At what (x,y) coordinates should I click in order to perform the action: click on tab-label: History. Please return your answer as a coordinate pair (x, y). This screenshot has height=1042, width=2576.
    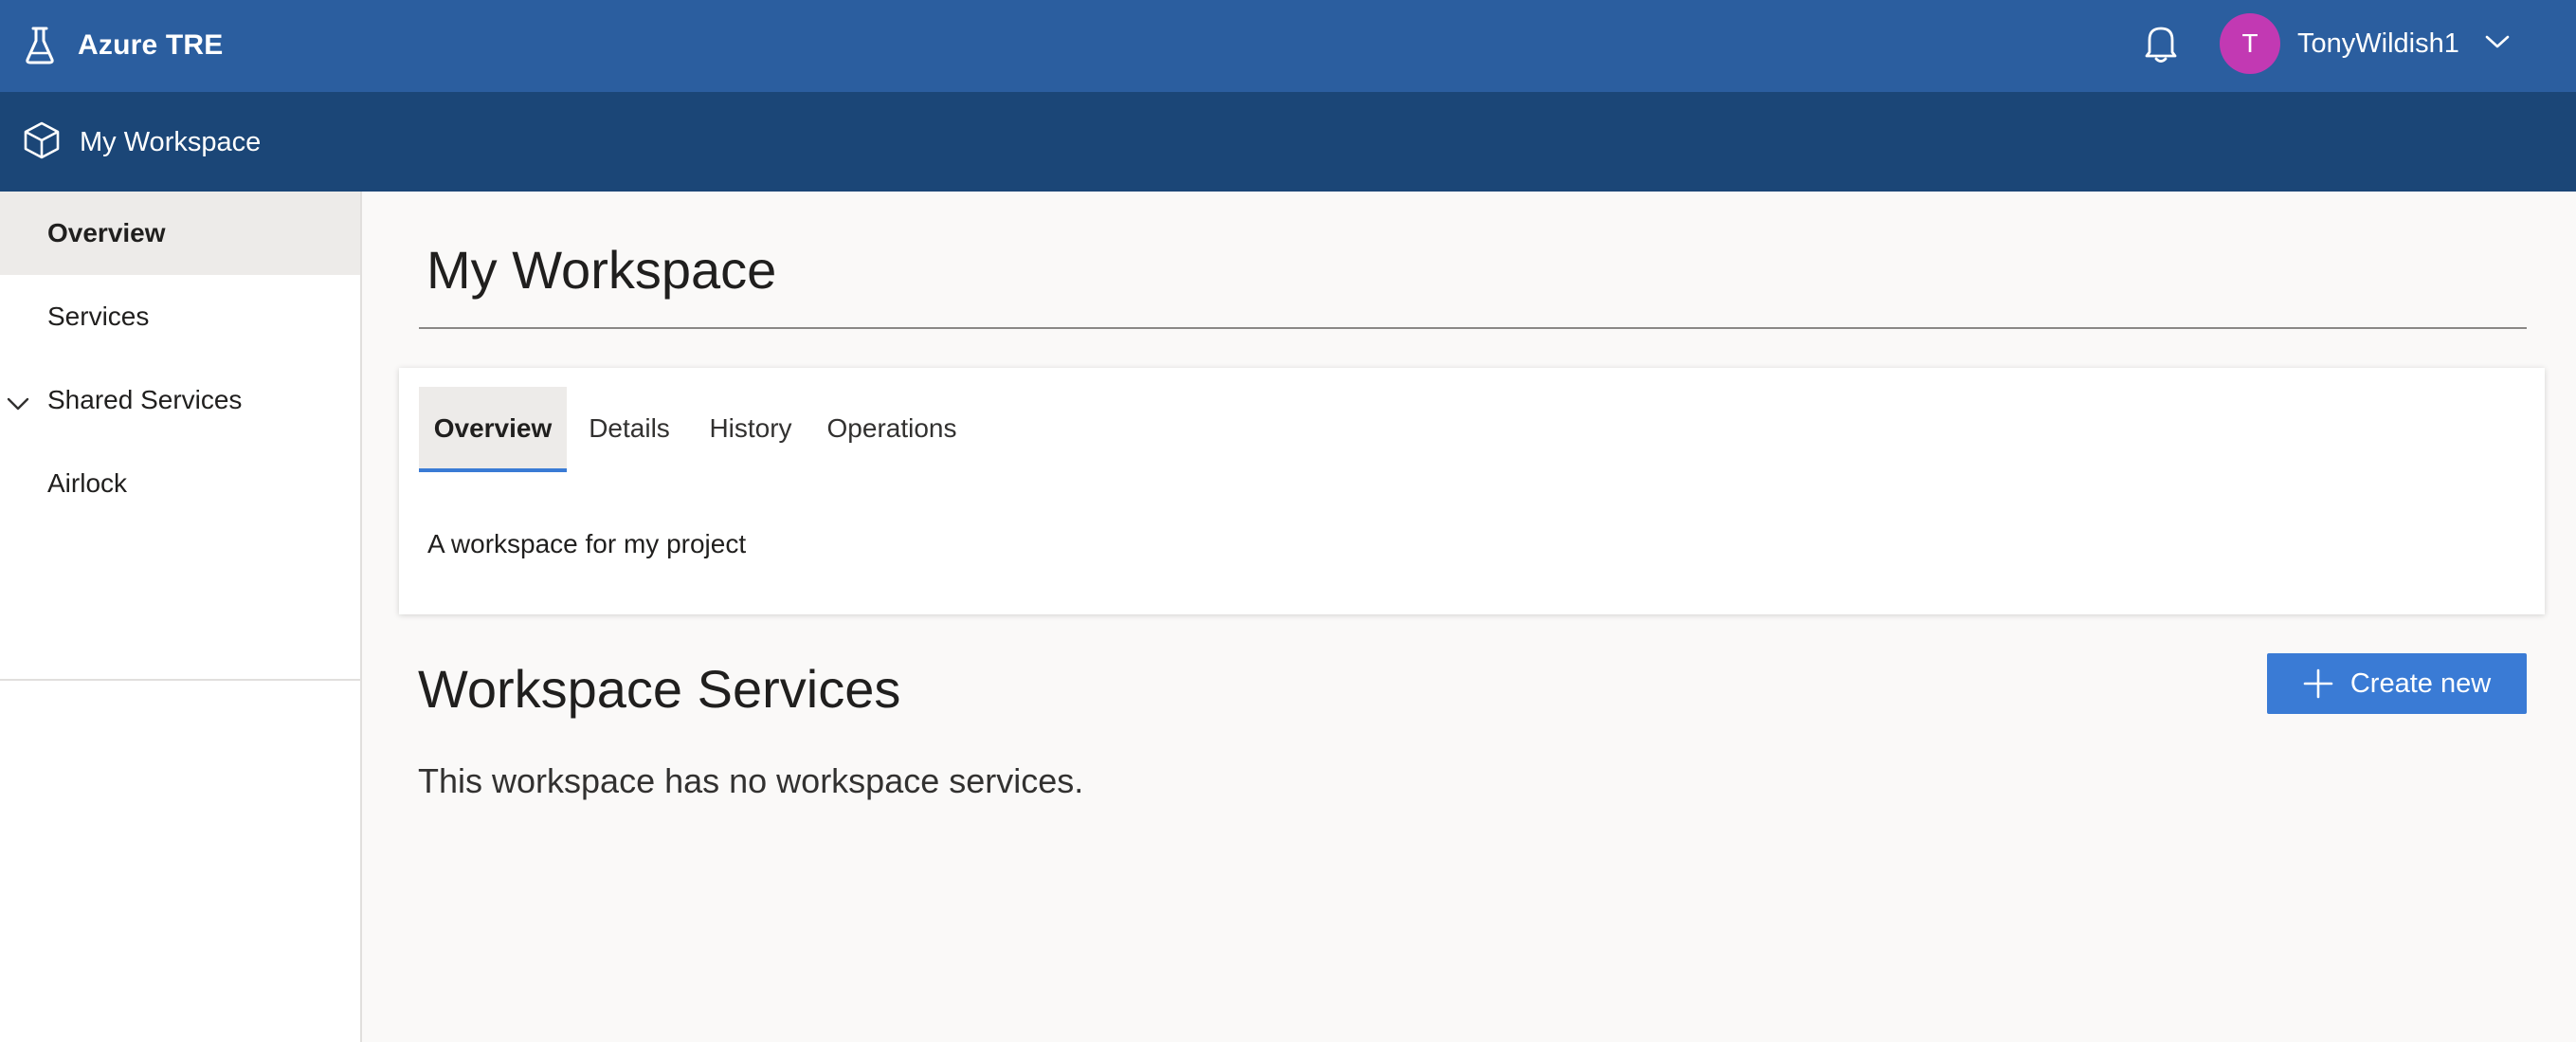
    Looking at the image, I should click on (750, 428).